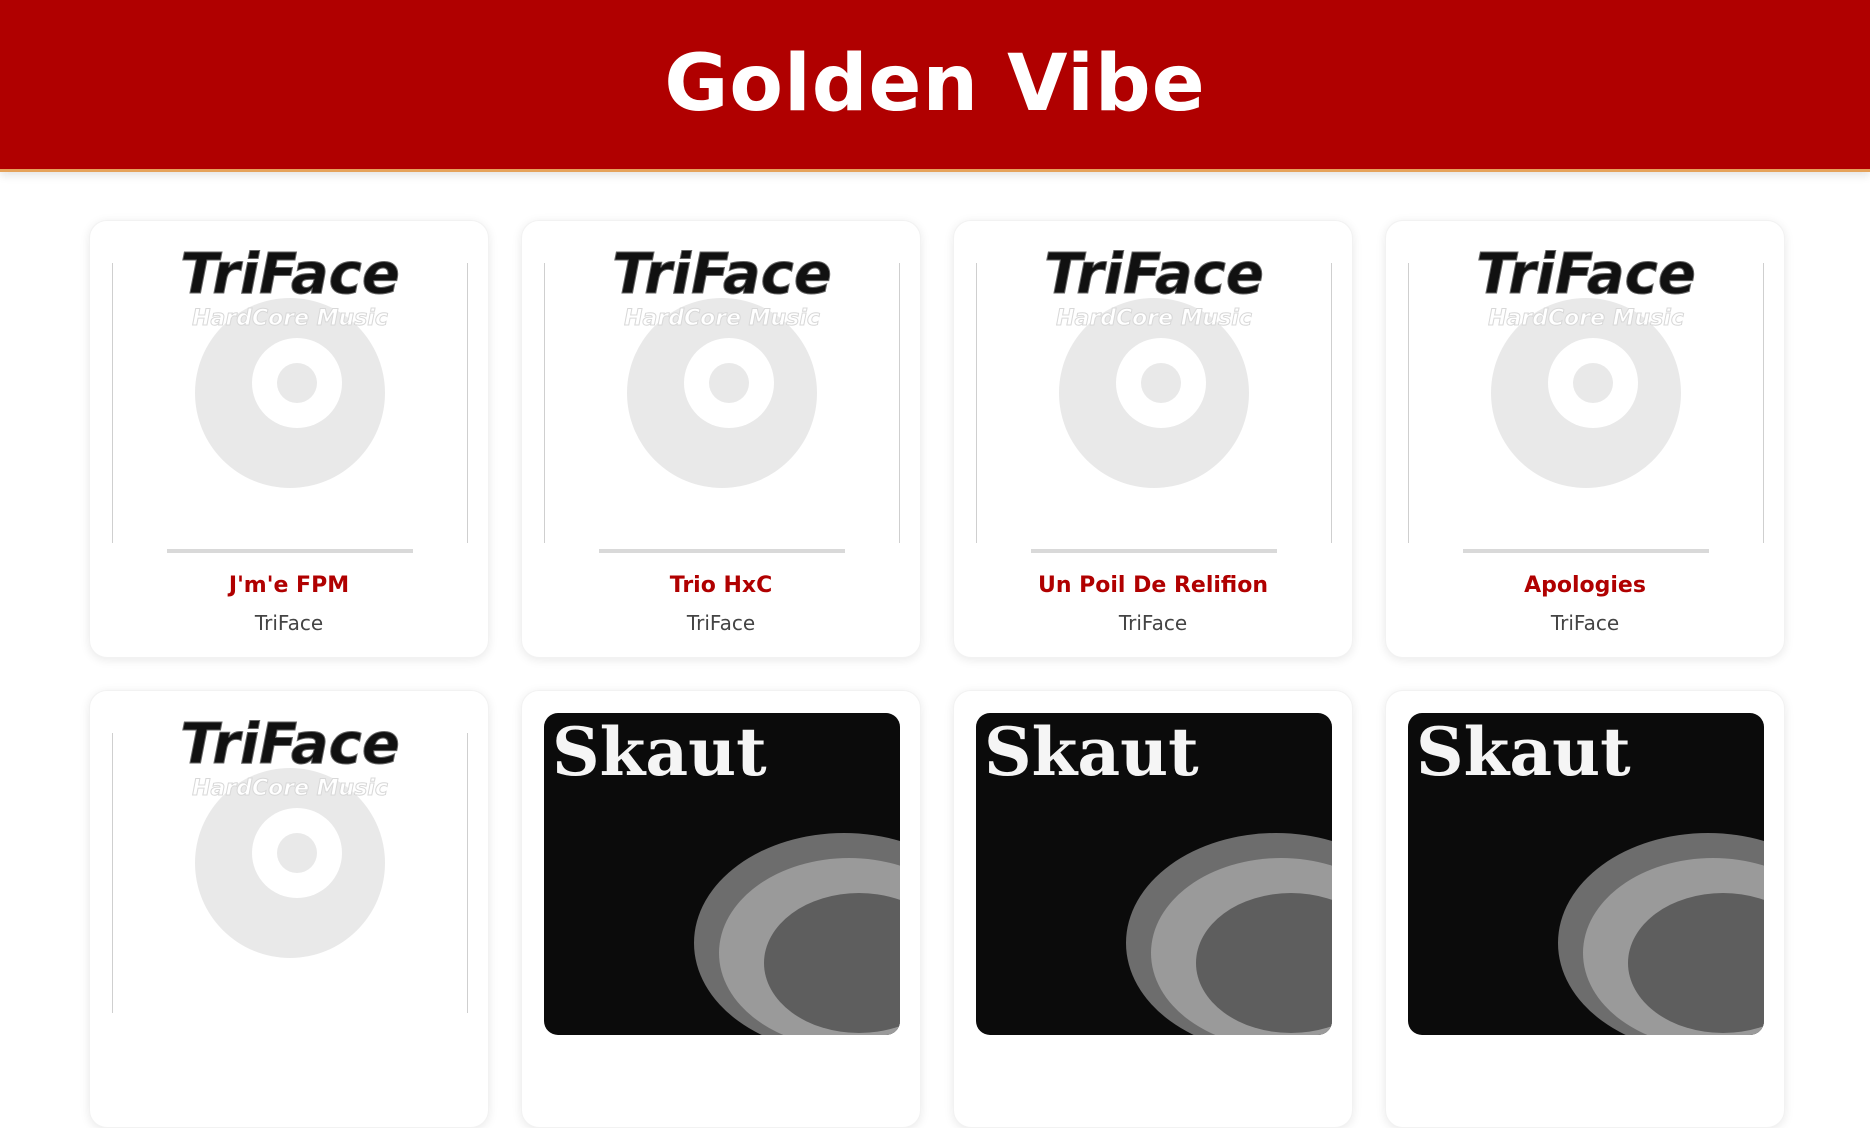  Describe the element at coordinates (721, 585) in the screenshot. I see `track-title: Trio HxC` at that location.